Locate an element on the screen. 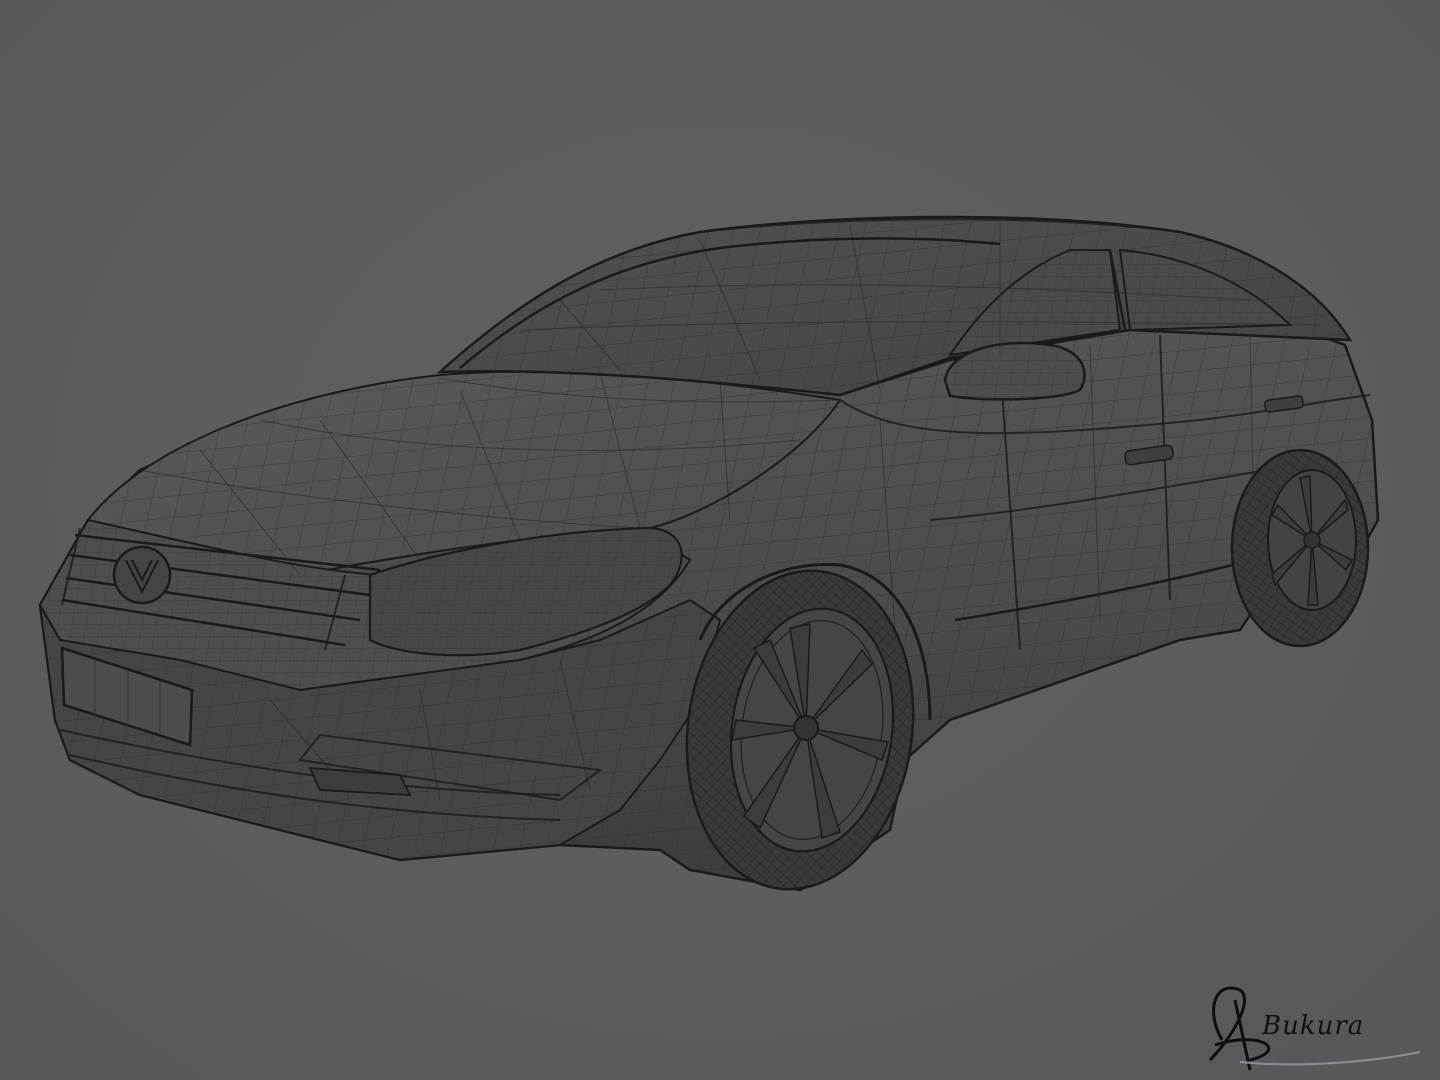 The image size is (1440, 1080). signature-text: Bukura is located at coordinates (1312, 1026).